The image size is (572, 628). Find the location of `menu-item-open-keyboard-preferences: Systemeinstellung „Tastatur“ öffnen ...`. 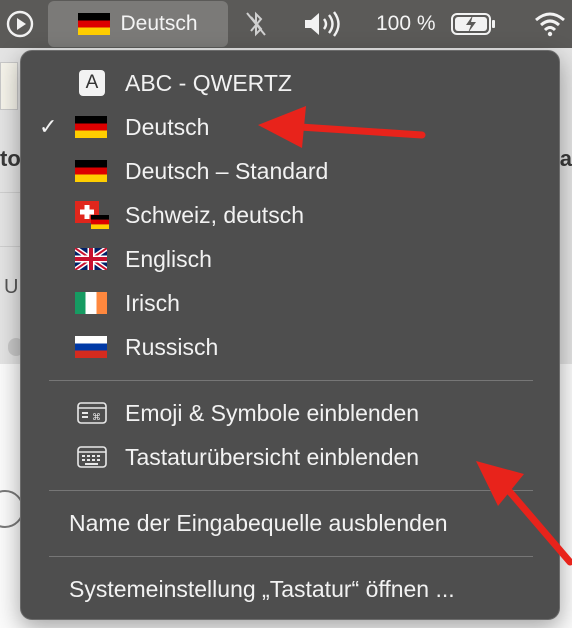

menu-item-open-keyboard-preferences: Systemeinstellung „Tastatur“ öffnen ... is located at coordinates (291, 589).